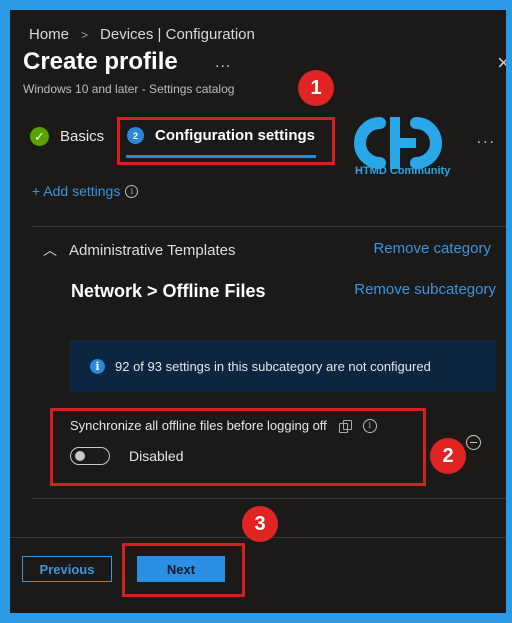 The image size is (512, 623). I want to click on breadcrumb-current: Devices | Configuration, so click(177, 34).